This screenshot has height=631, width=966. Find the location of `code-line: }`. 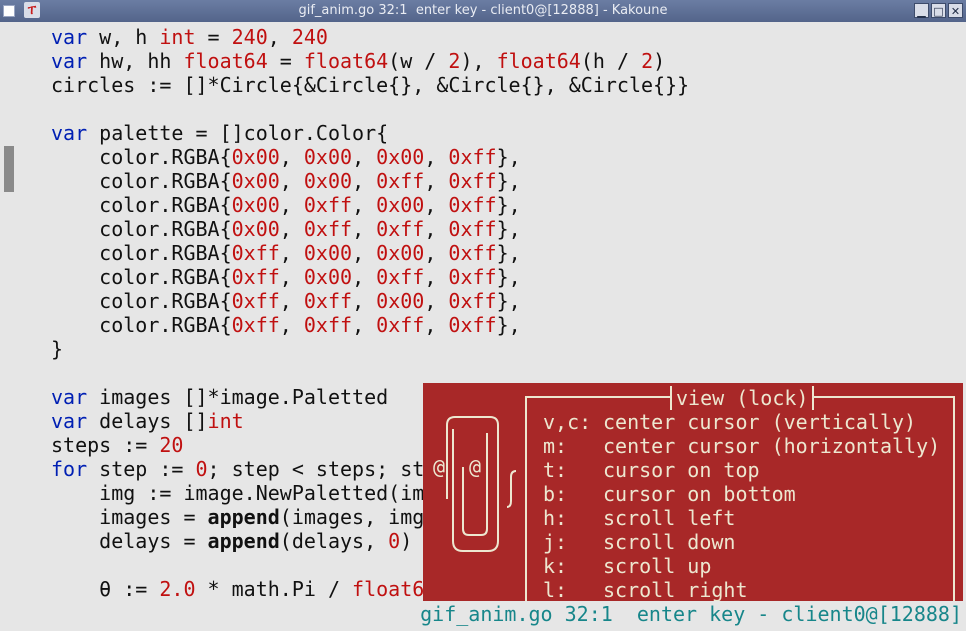

code-line: } is located at coordinates (370, 349).